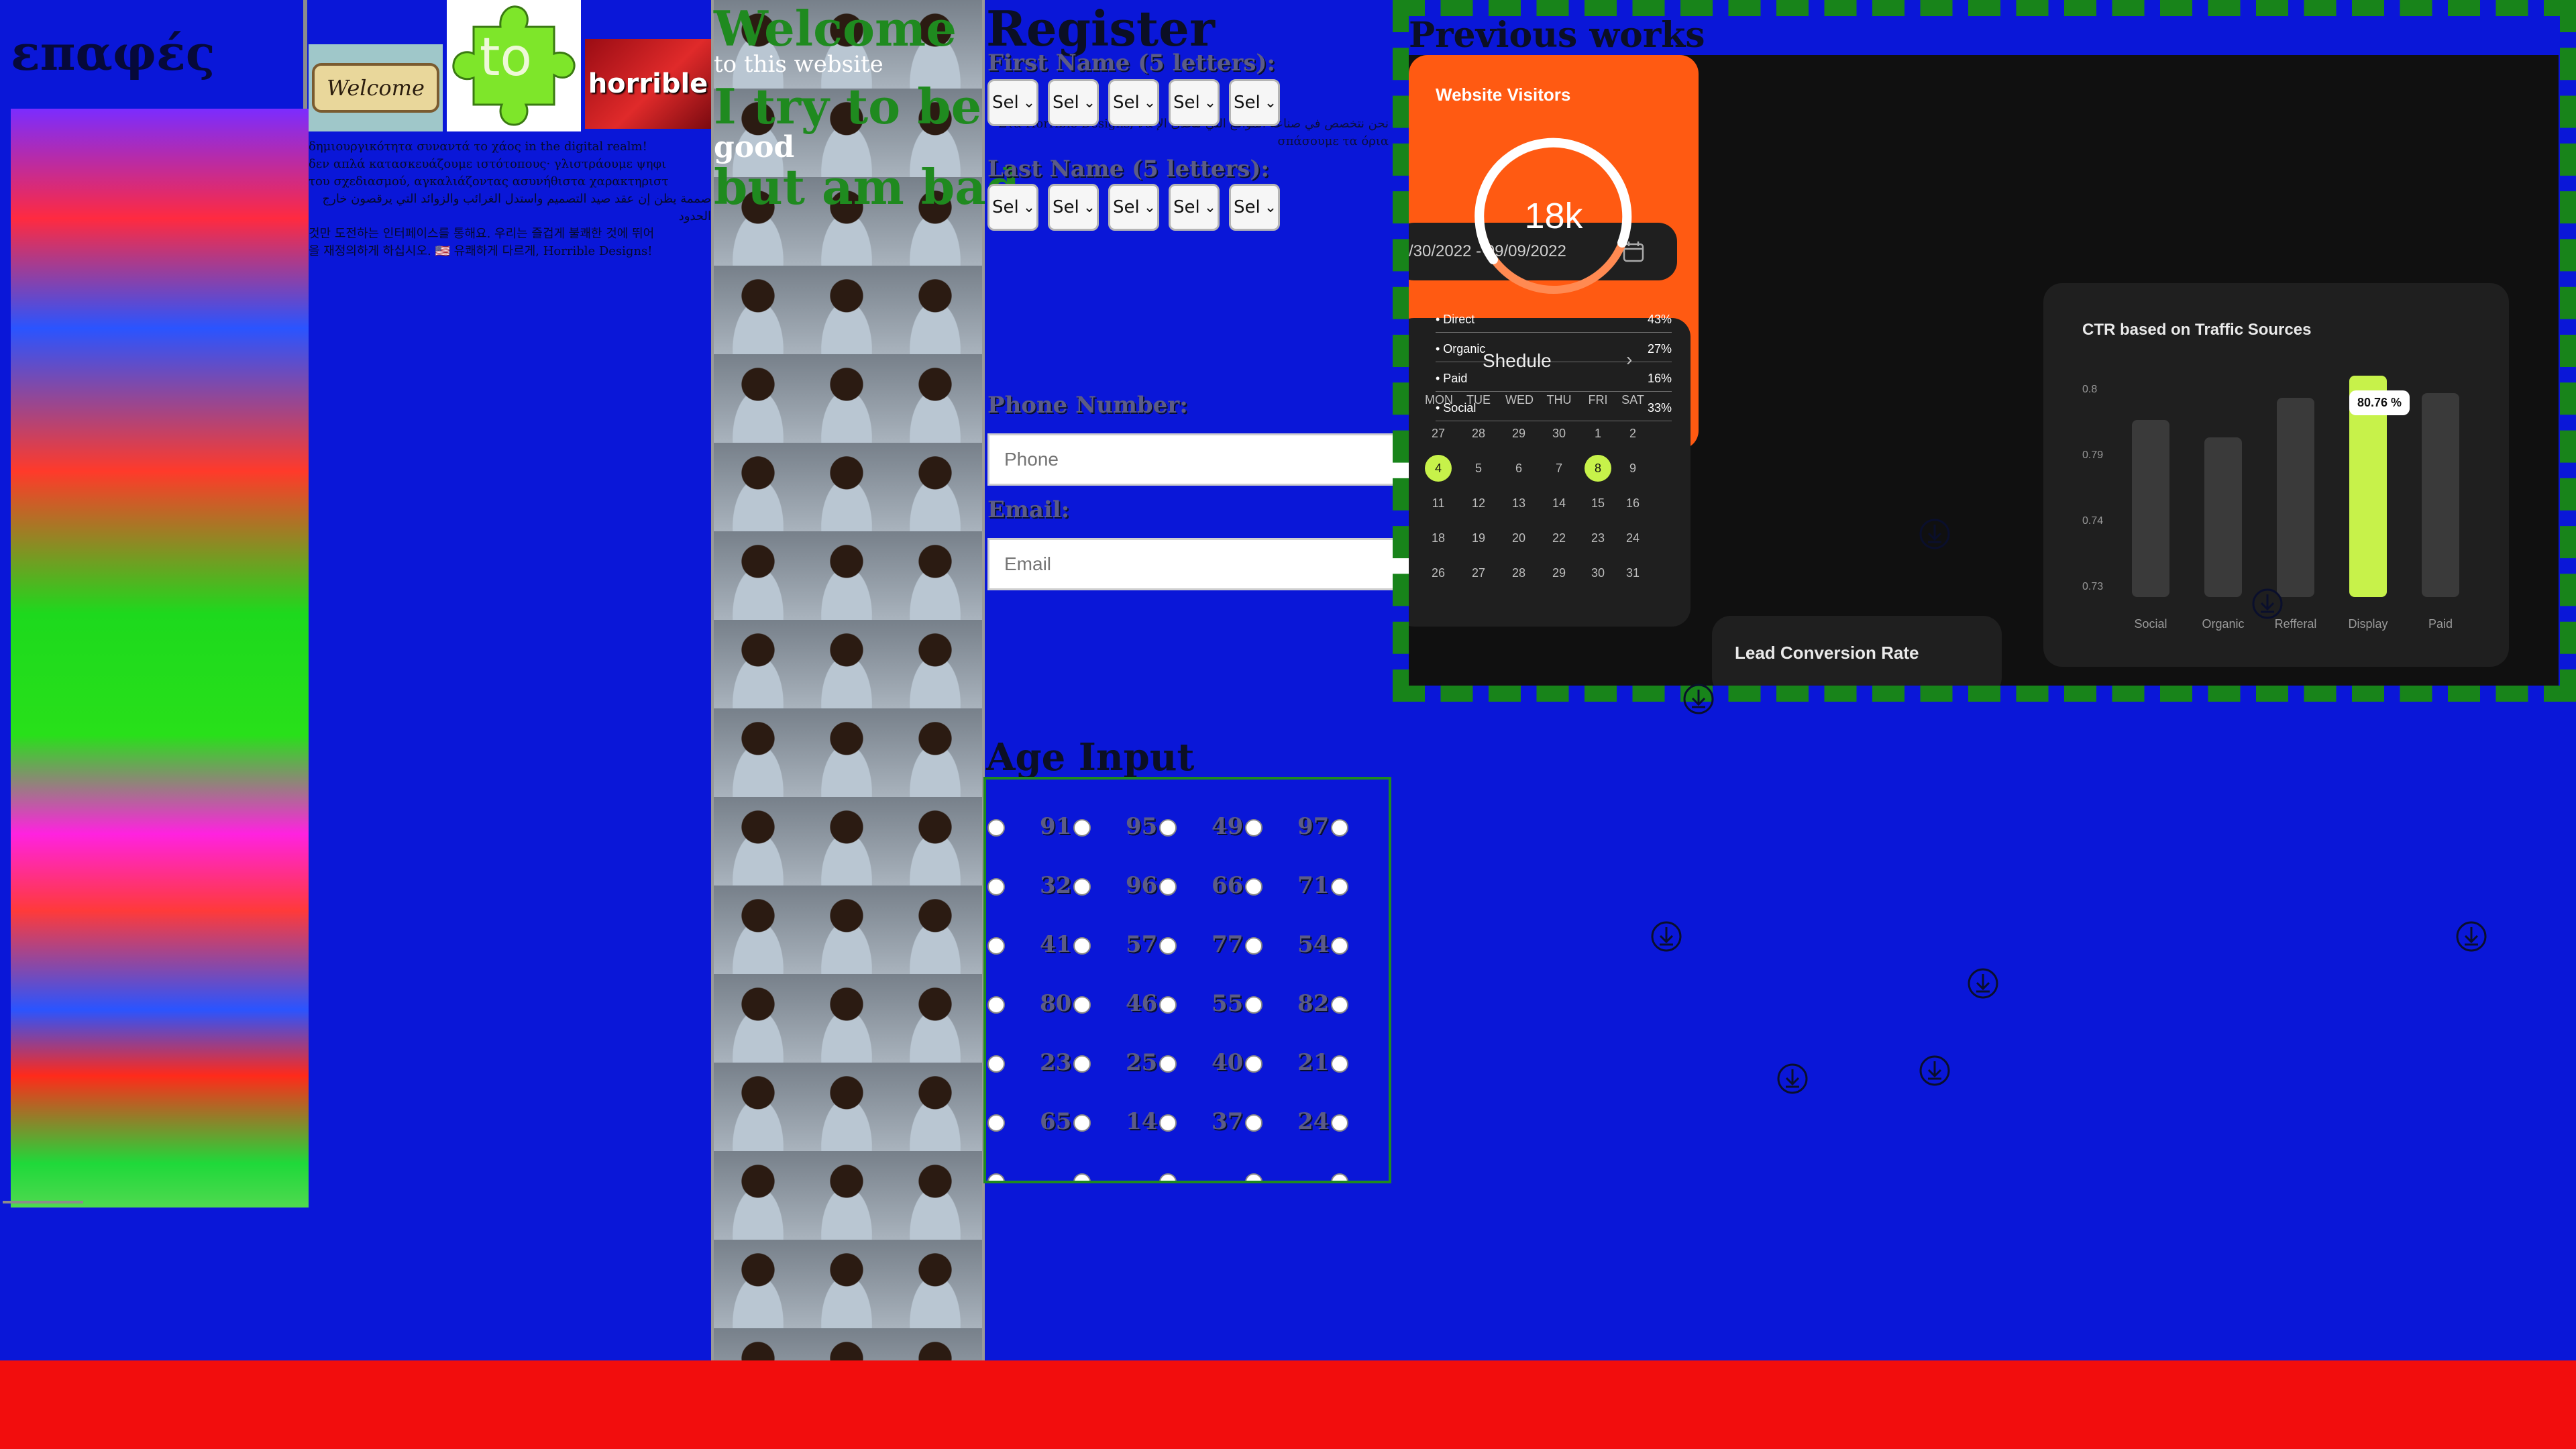 The width and height of the screenshot is (2576, 1449). Describe the element at coordinates (1632, 503) in the screenshot. I see `calendar-day: 16` at that location.